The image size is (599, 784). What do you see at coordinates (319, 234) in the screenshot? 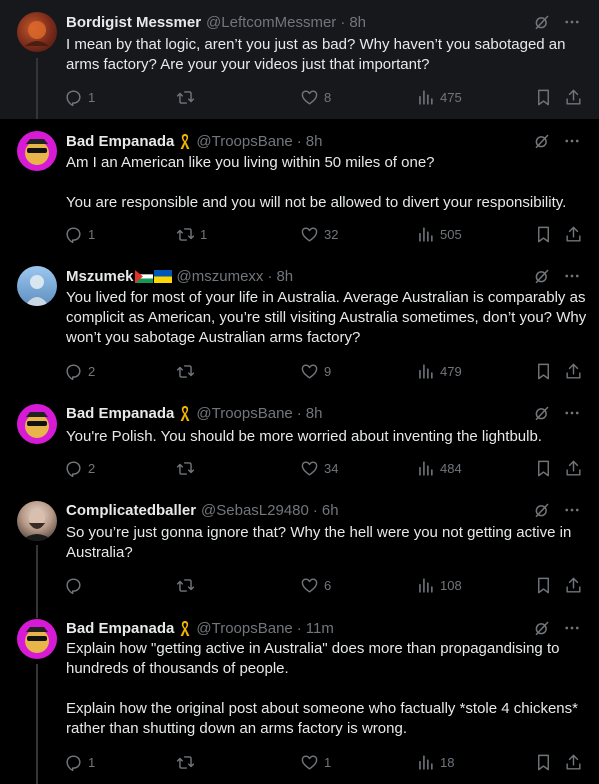
I see `like-button: 32` at bounding box center [319, 234].